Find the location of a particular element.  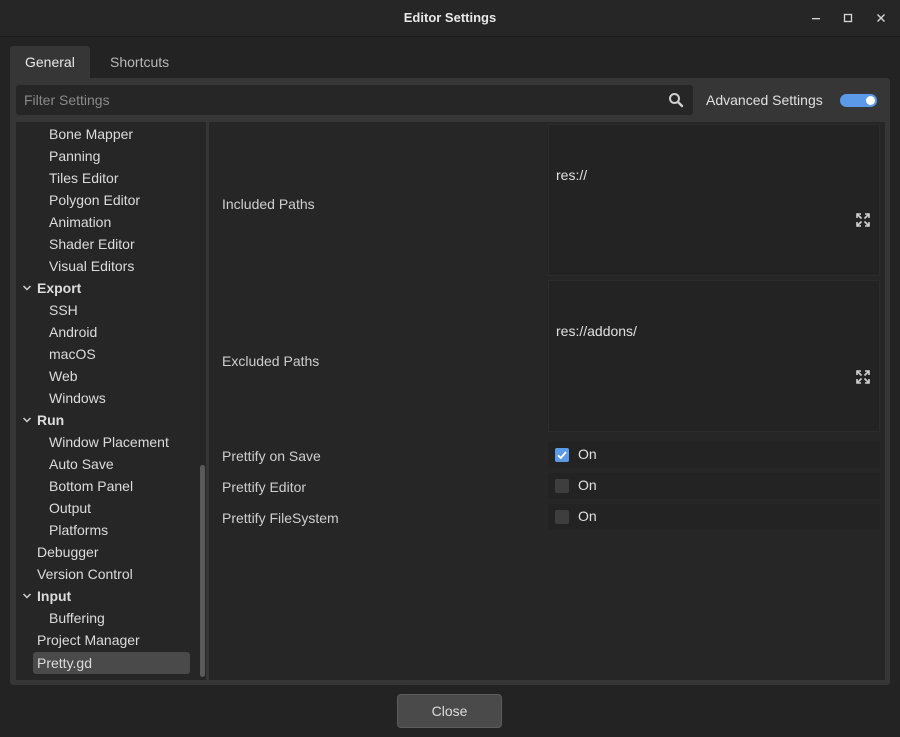

prettify-filesystem-checkbox is located at coordinates (562, 517).